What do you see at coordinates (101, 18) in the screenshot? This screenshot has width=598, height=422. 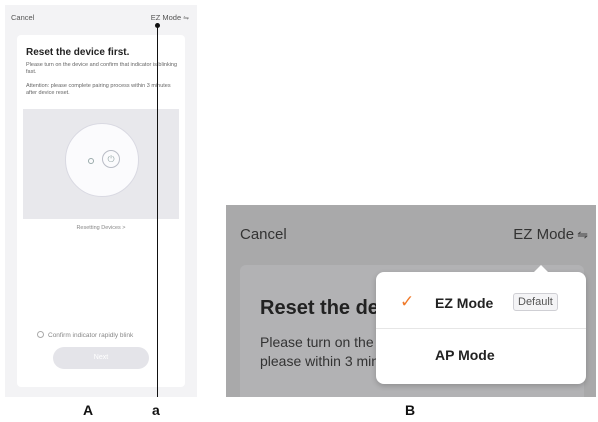 I see `top-bar: Cancel EZ Mode ⇋` at bounding box center [101, 18].